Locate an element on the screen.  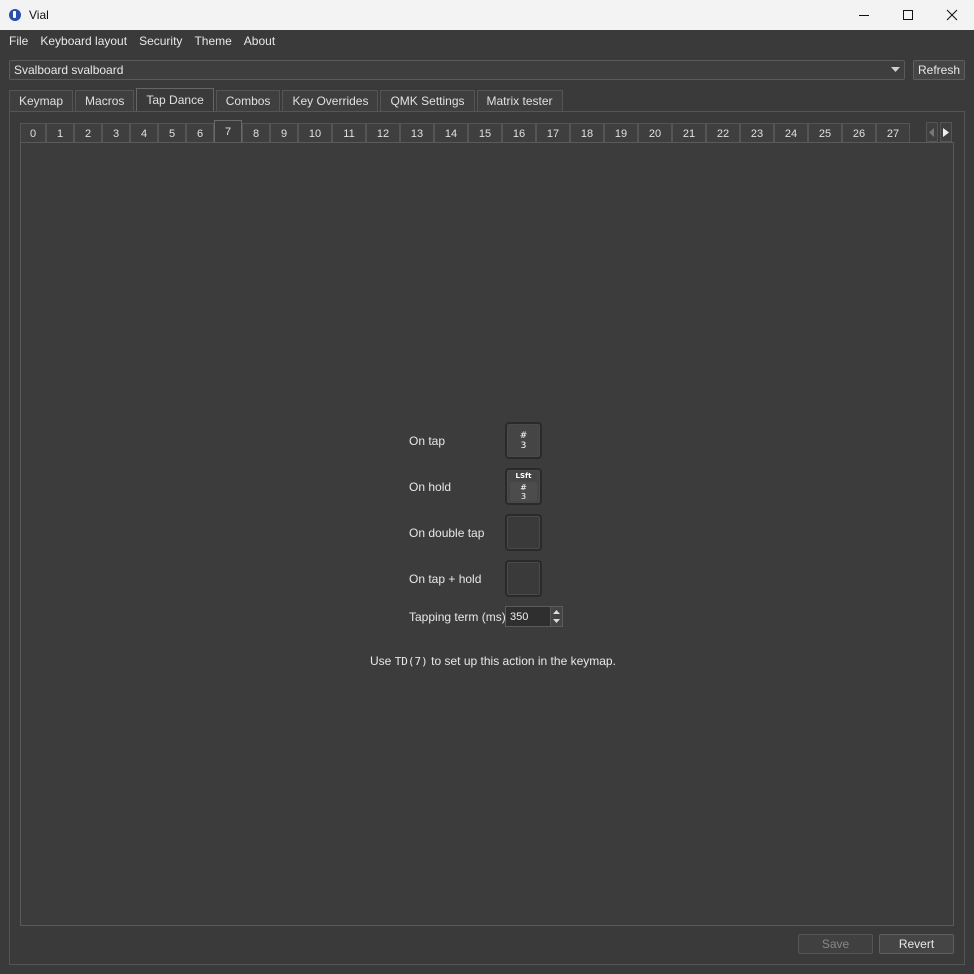
close-icon is located at coordinates (952, 15).